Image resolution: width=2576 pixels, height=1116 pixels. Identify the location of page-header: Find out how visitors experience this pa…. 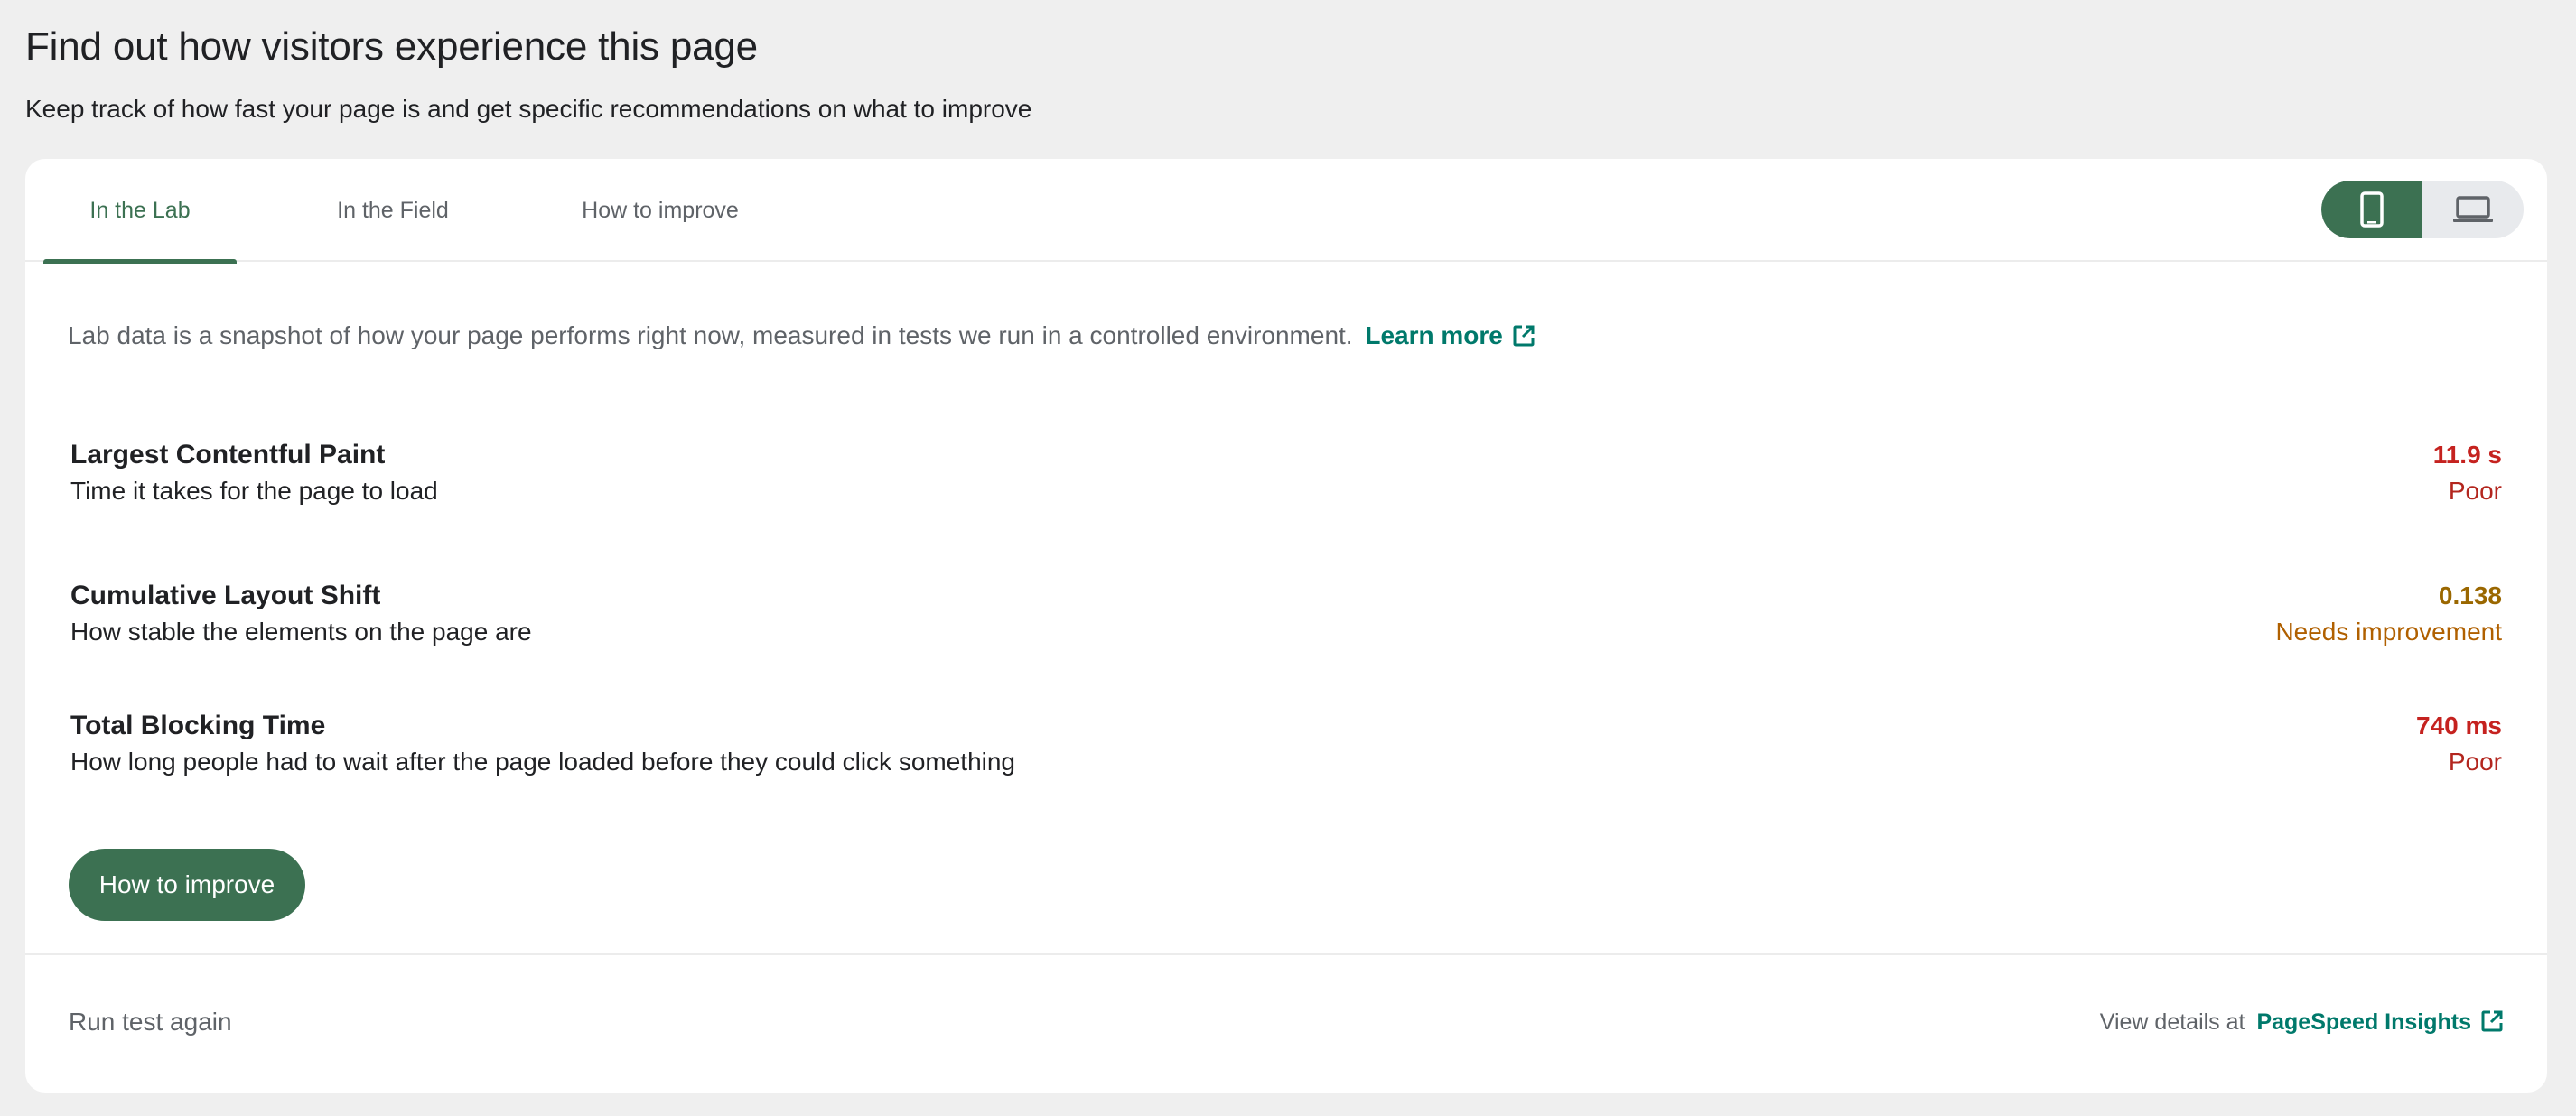
(528, 72).